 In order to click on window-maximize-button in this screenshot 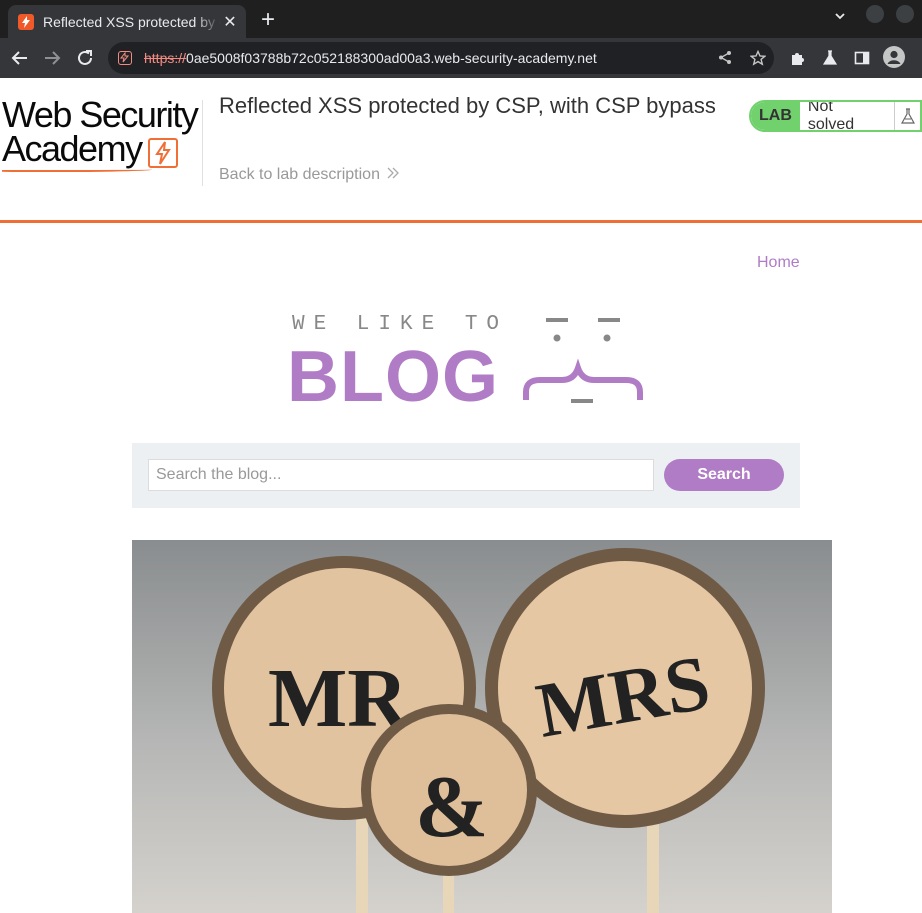, I will do `click(905, 14)`.